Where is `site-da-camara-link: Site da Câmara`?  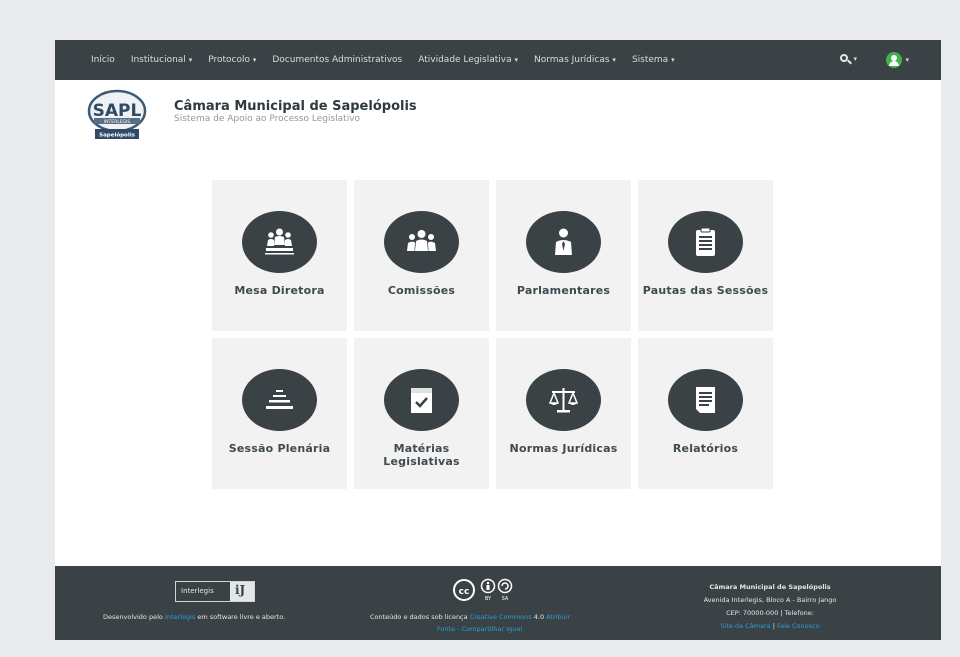 site-da-camara-link: Site da Câmara is located at coordinates (745, 626).